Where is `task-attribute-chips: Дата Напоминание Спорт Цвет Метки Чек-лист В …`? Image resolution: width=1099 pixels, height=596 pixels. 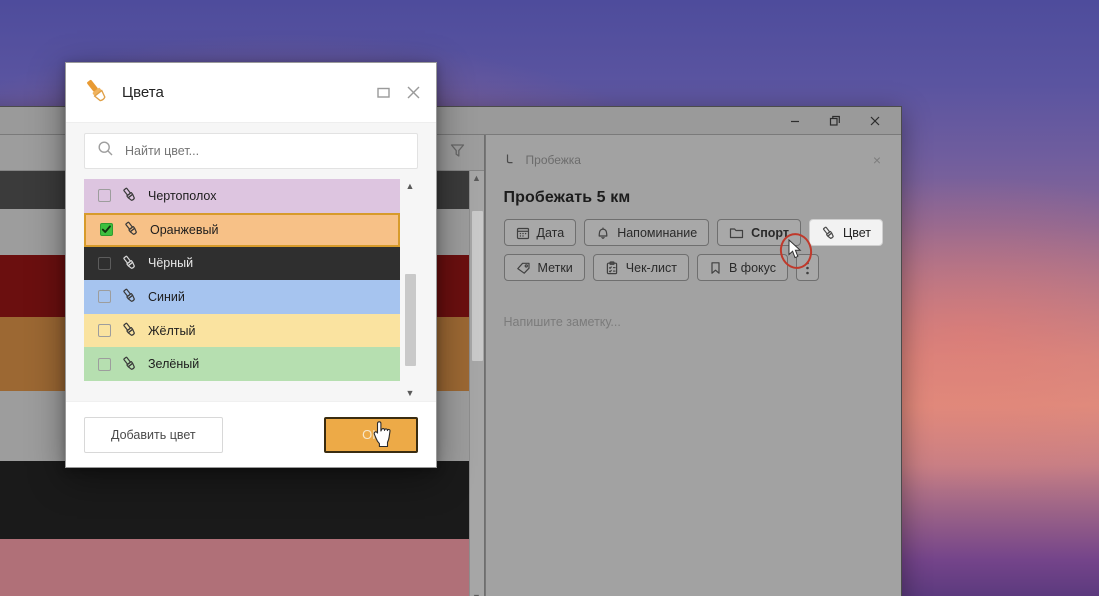 task-attribute-chips: Дата Напоминание Спорт Цвет Метки Чек-лист В … is located at coordinates (693, 244).